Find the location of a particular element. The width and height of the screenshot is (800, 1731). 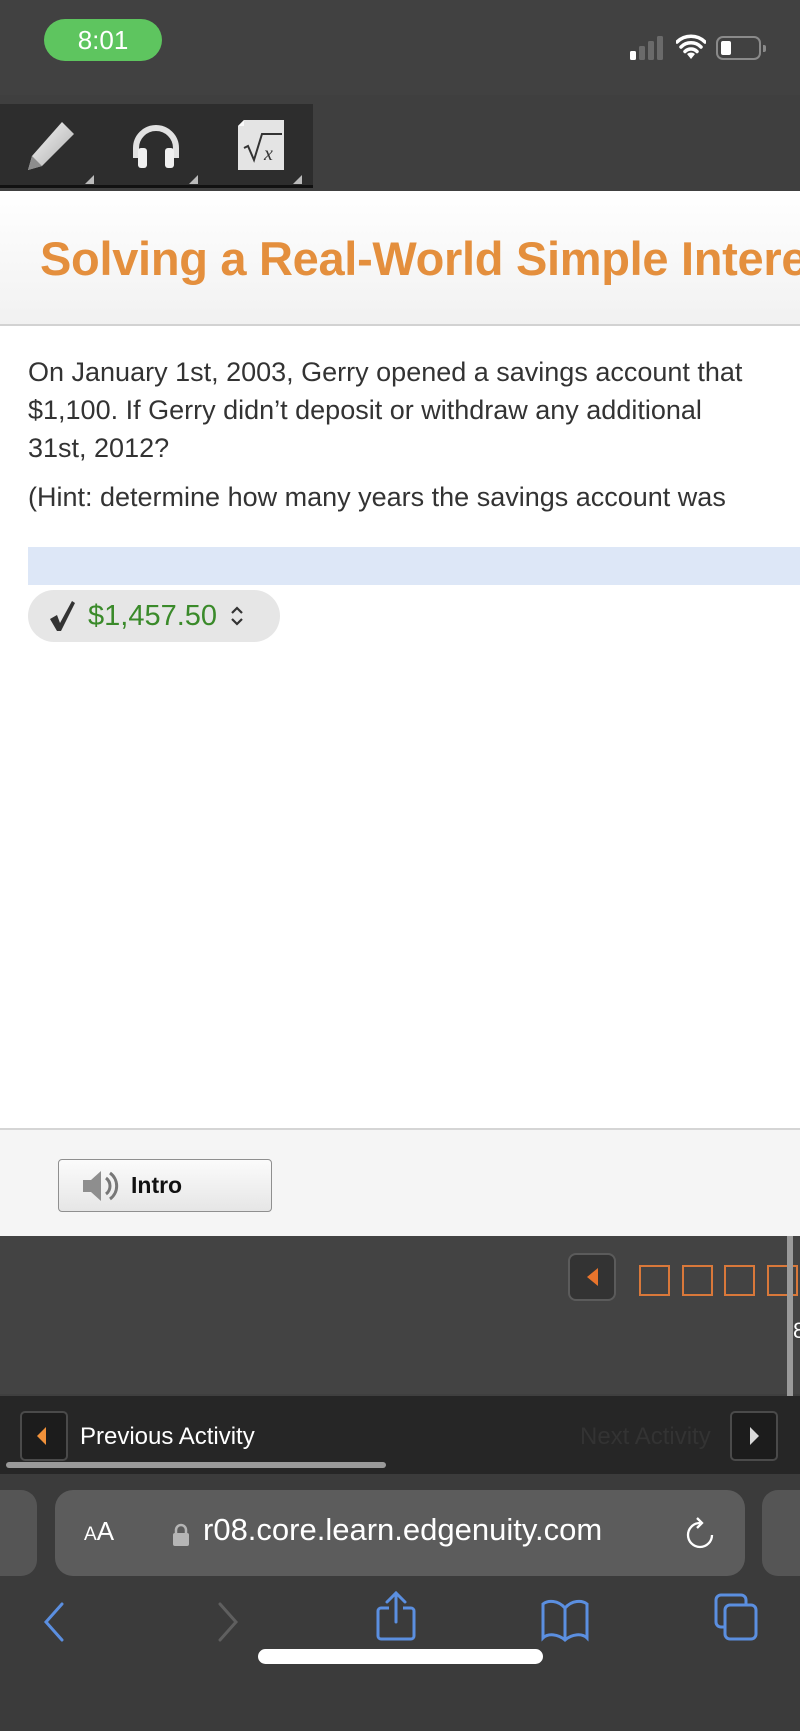

forward-icon is located at coordinates (228, 1622).